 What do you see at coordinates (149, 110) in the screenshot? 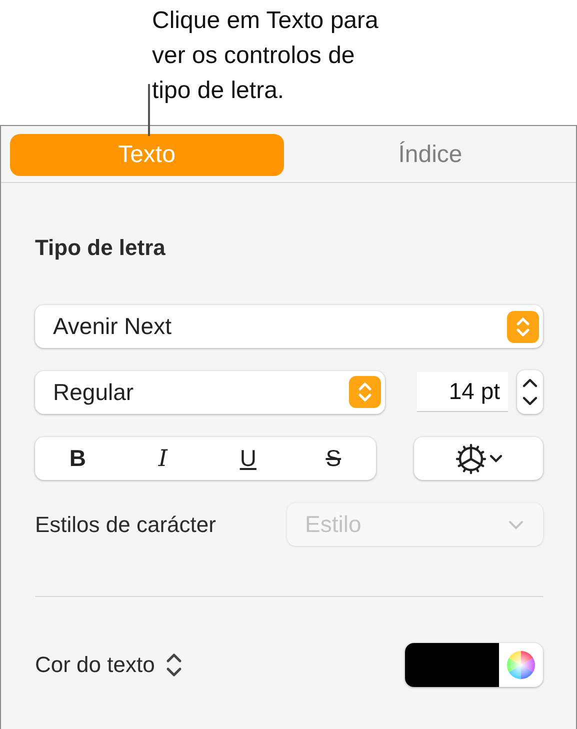
I see `leader-line` at bounding box center [149, 110].